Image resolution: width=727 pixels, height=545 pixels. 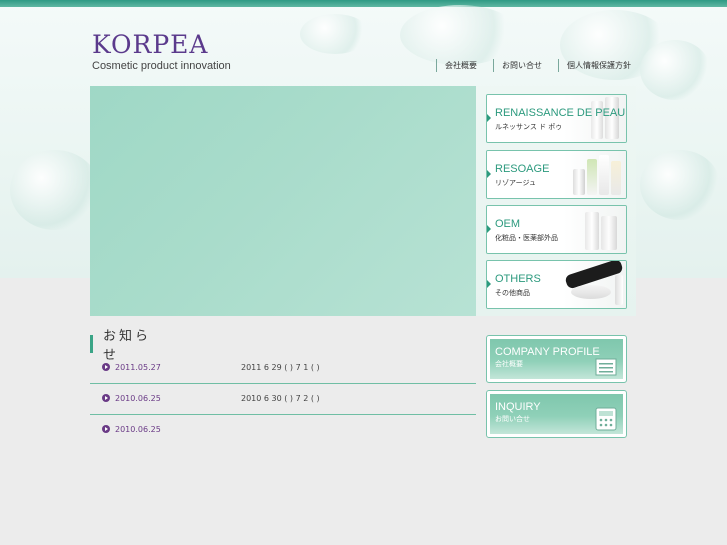 What do you see at coordinates (280, 367) in the screenshot?
I see `news-text: 2011 6 29 ( ) 7 1 ( )` at bounding box center [280, 367].